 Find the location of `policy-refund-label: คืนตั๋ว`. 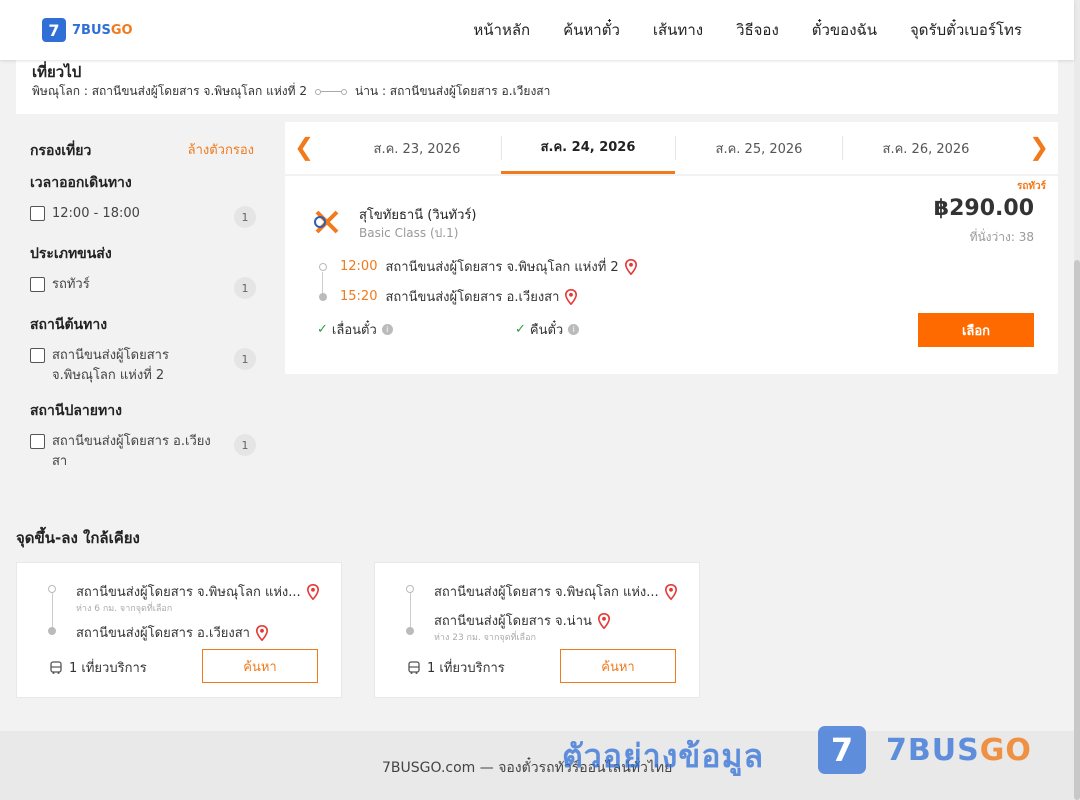

policy-refund-label: คืนตั๋ว is located at coordinates (546, 330).